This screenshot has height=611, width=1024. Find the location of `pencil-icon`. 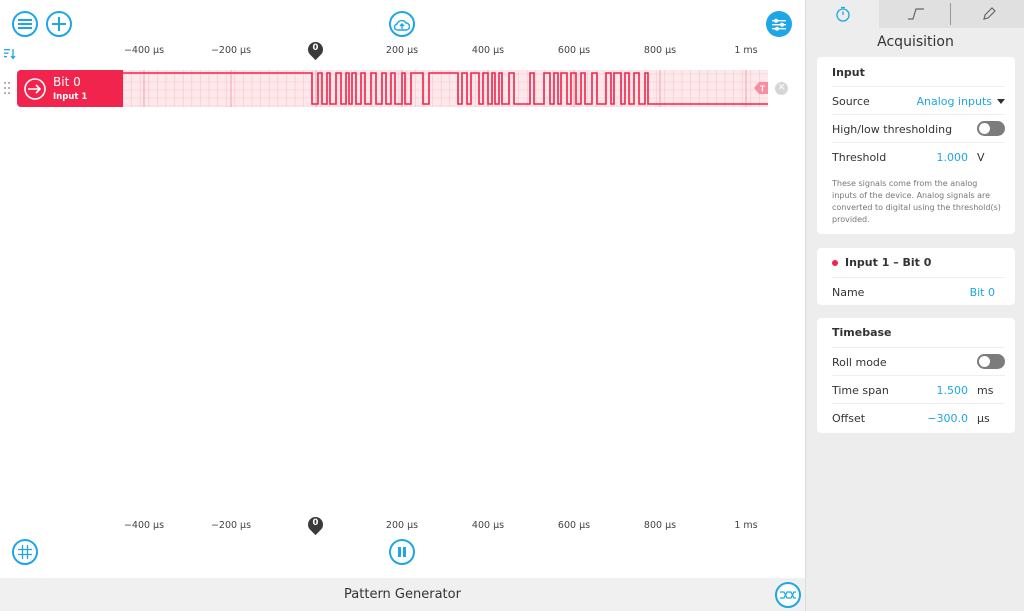

pencil-icon is located at coordinates (989, 13).